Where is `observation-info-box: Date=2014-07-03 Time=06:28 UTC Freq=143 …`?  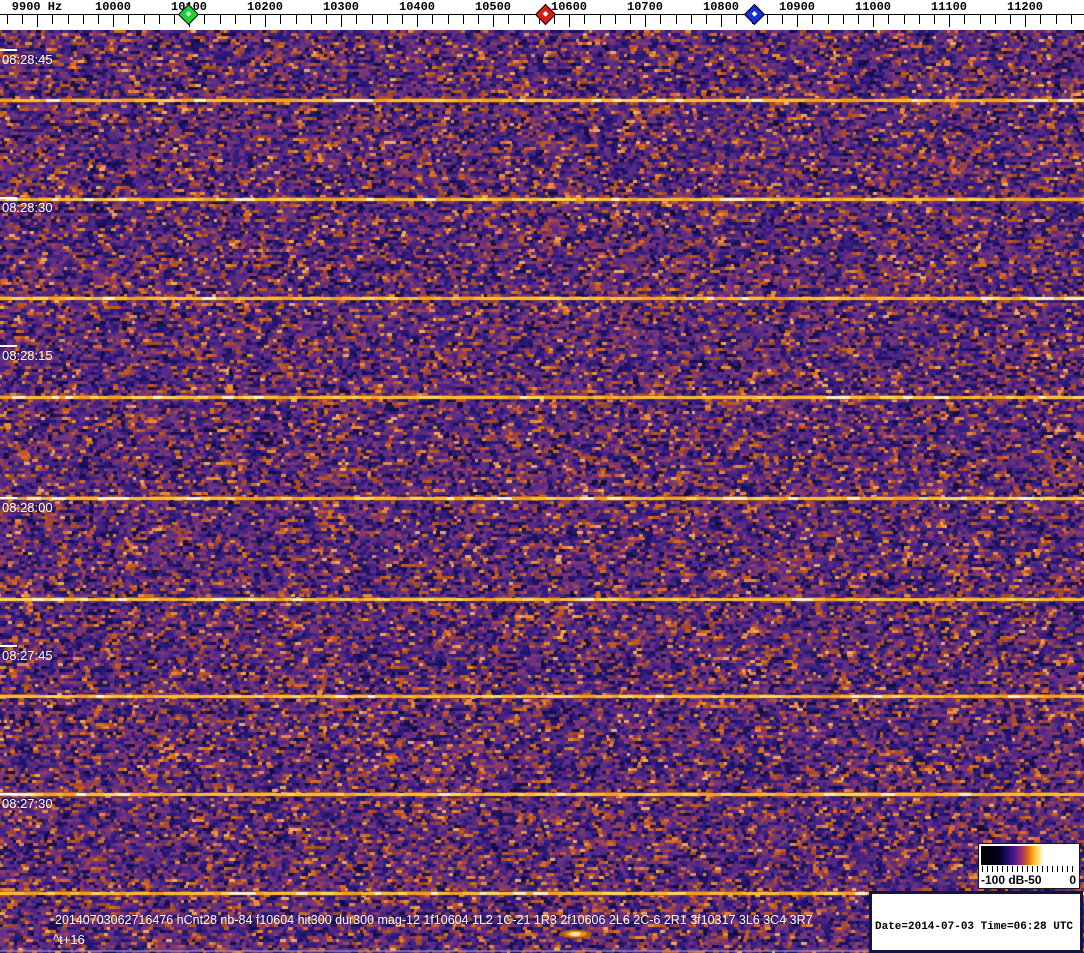 observation-info-box: Date=2014-07-03 Time=06:28 UTC Freq=143 … is located at coordinates (976, 922).